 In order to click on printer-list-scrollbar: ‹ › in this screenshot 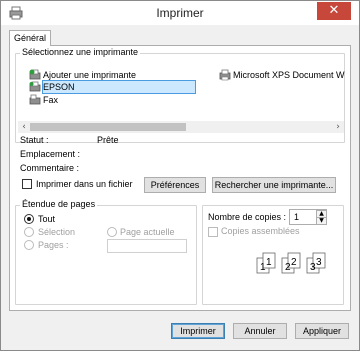, I will do `click(181, 127)`.